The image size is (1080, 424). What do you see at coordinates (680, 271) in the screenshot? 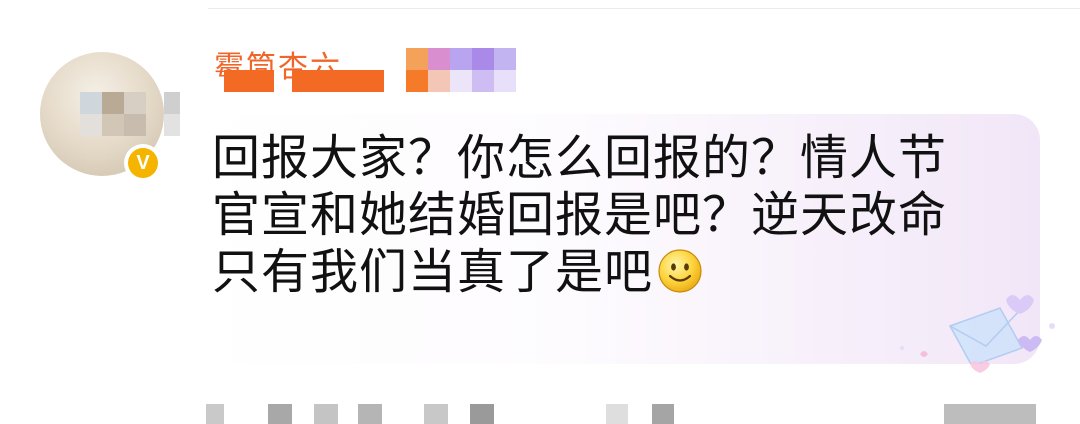
I see `smile-emoji-icon` at bounding box center [680, 271].